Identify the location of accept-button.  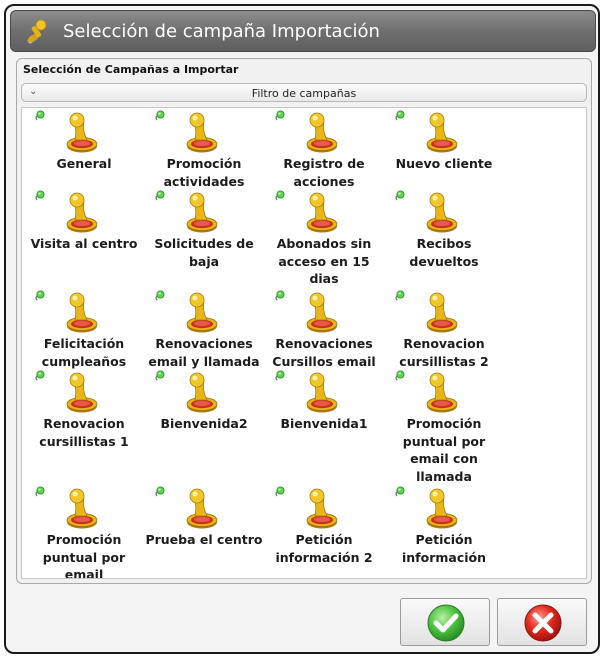
(445, 622).